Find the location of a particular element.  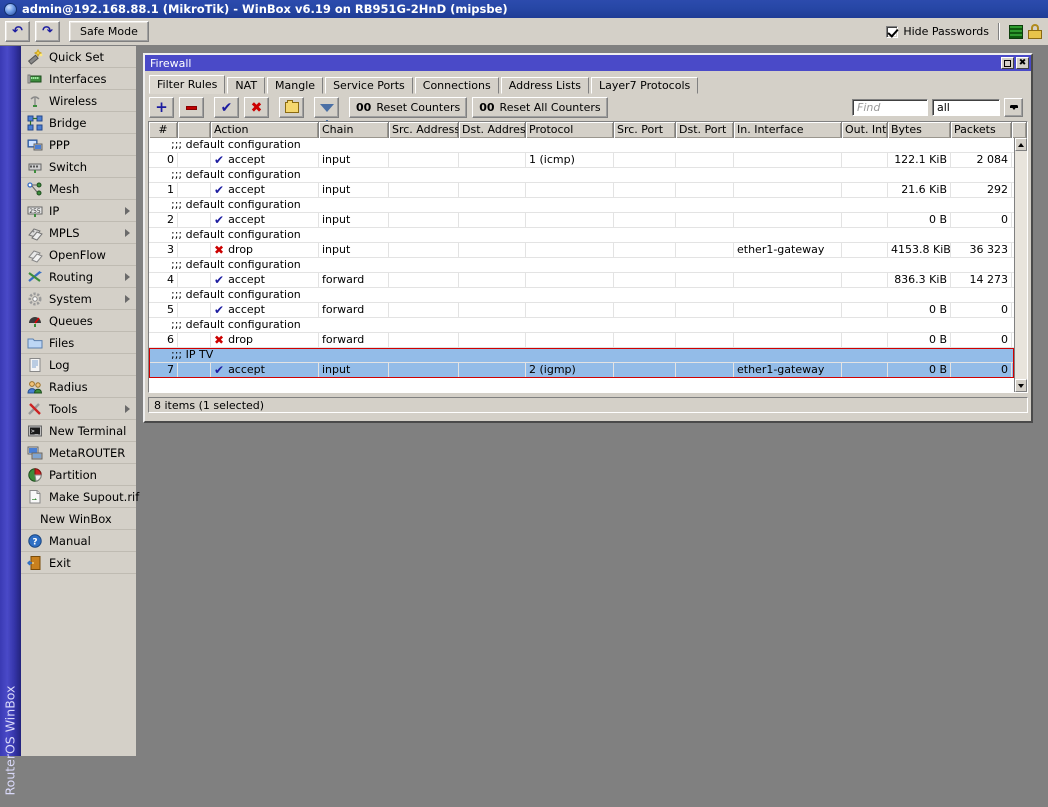

table-row: 0 ✔ accept input 1 (icmp) 122.1 KiB 2 084 is located at coordinates (581, 160).